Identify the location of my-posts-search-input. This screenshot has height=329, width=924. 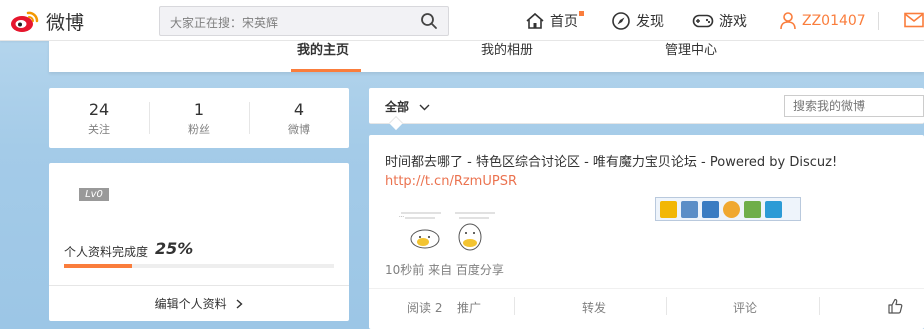
(854, 106).